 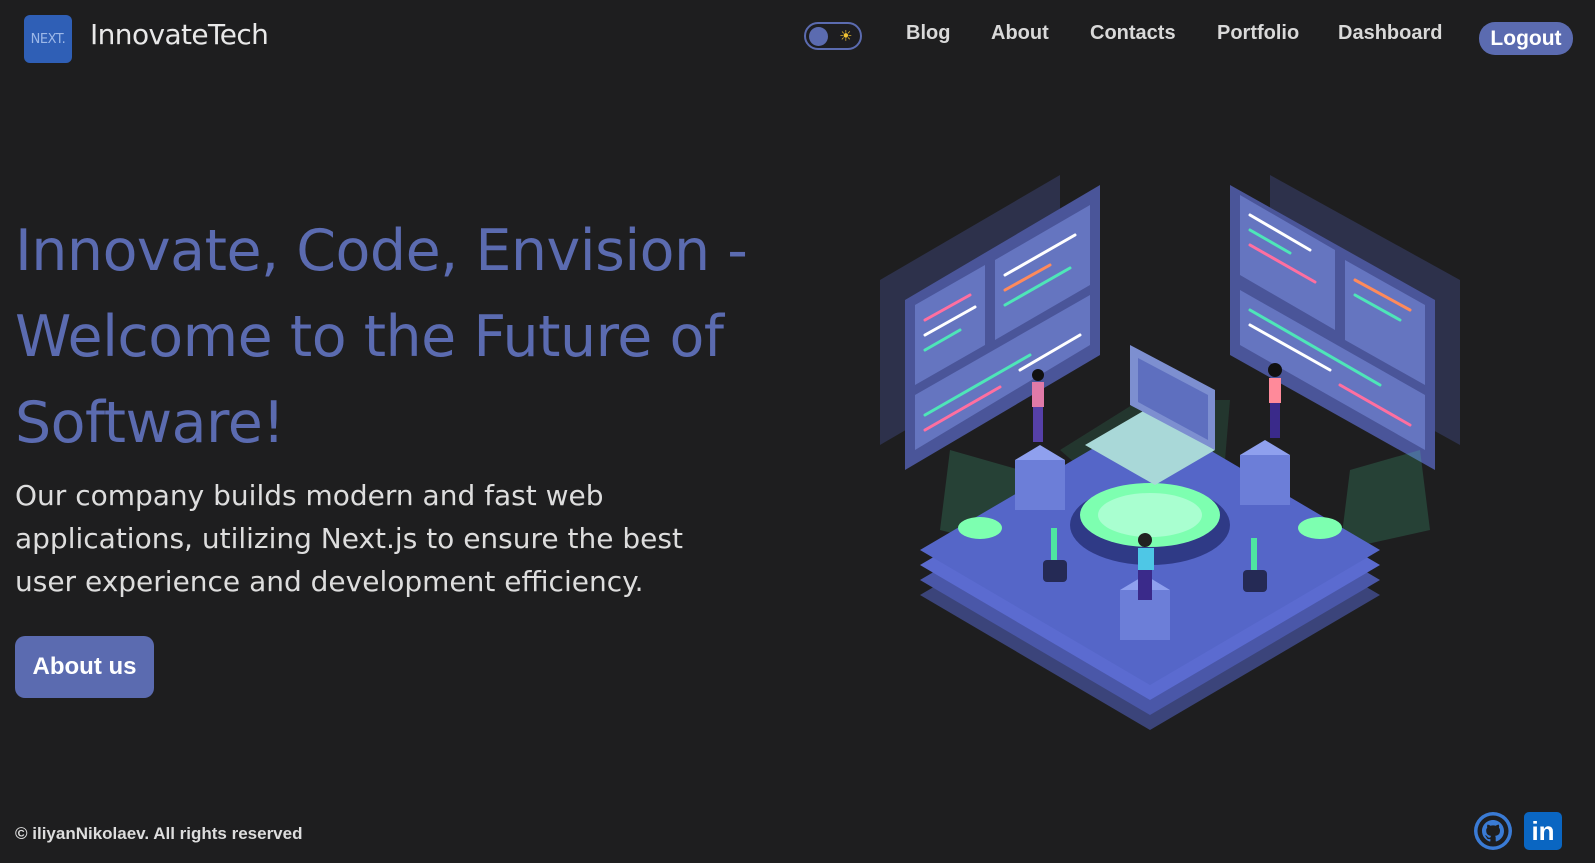 What do you see at coordinates (846, 36) in the screenshot?
I see `sun-icon: ☀` at bounding box center [846, 36].